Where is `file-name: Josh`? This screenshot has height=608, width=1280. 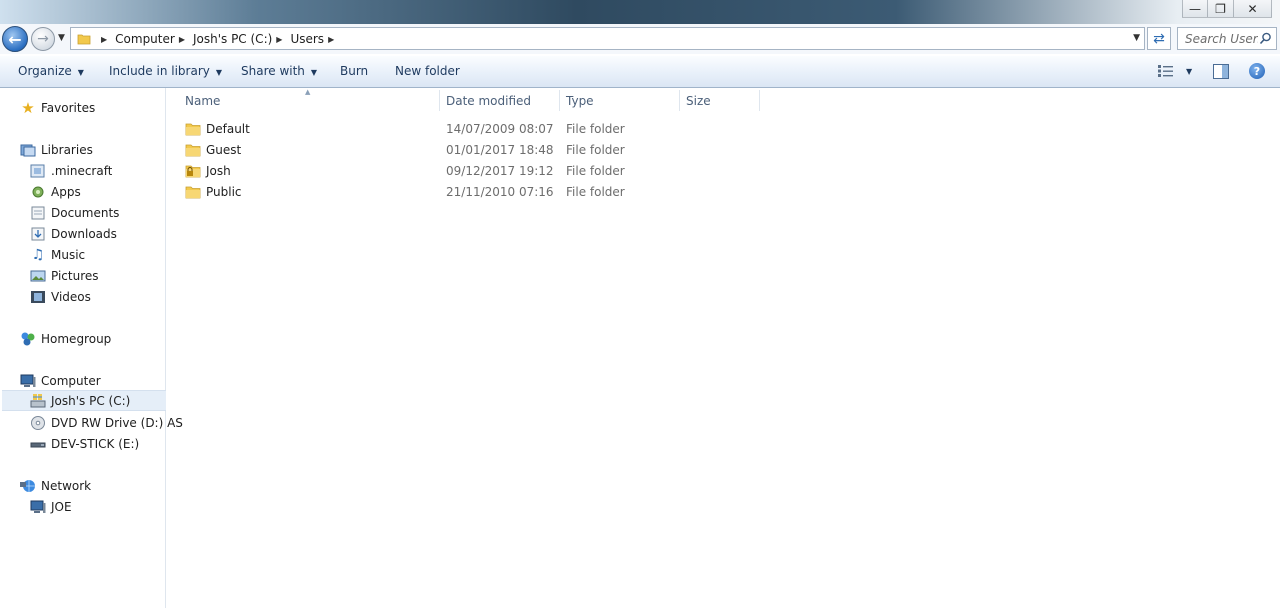 file-name: Josh is located at coordinates (218, 171).